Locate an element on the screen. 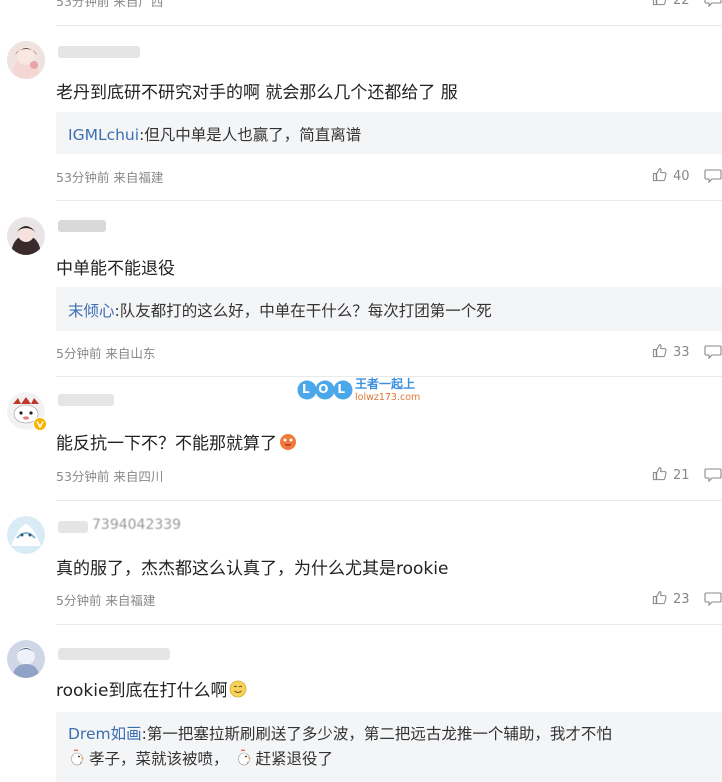 The image size is (722, 782). like-count: 33 is located at coordinates (681, 352).